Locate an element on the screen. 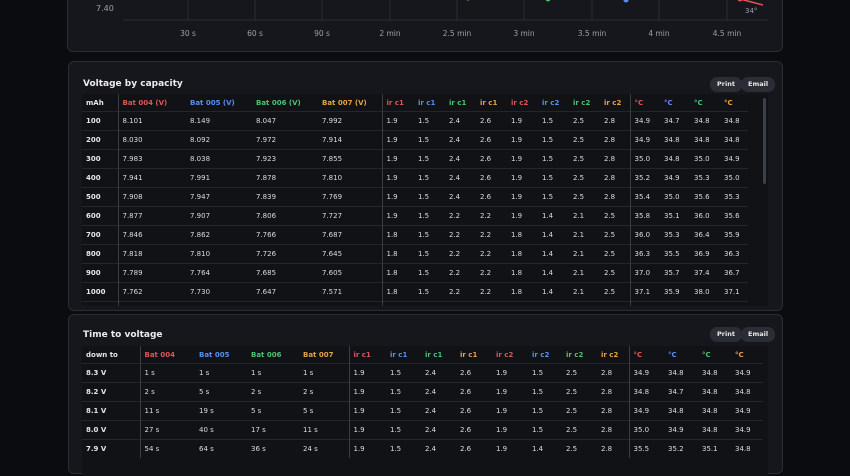 The width and height of the screenshot is (850, 476). table-cell: 7.762 is located at coordinates (152, 292).